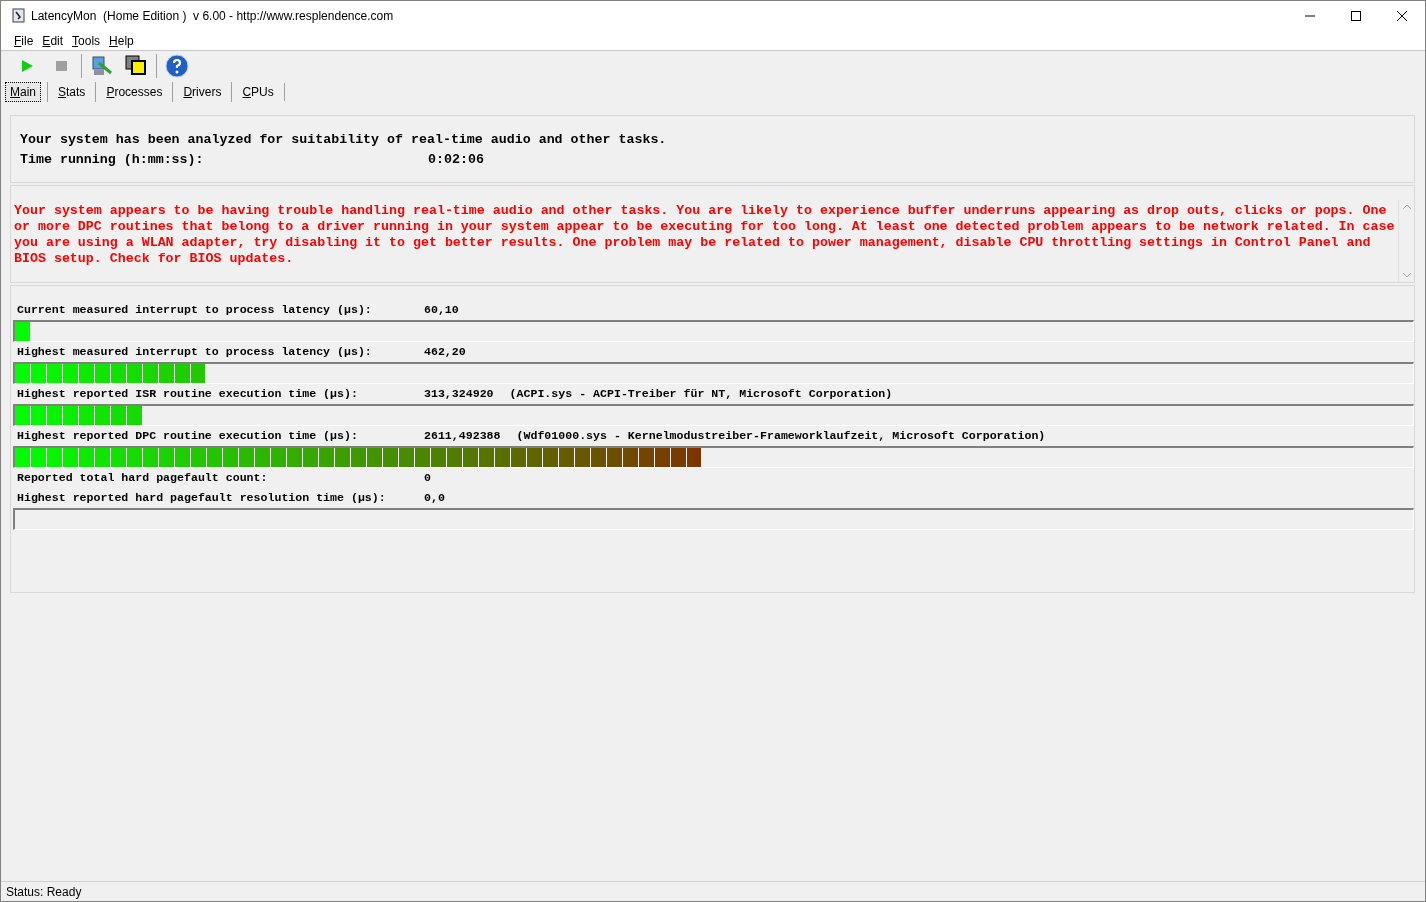  I want to click on status-text: Status: Ready, so click(44, 892).